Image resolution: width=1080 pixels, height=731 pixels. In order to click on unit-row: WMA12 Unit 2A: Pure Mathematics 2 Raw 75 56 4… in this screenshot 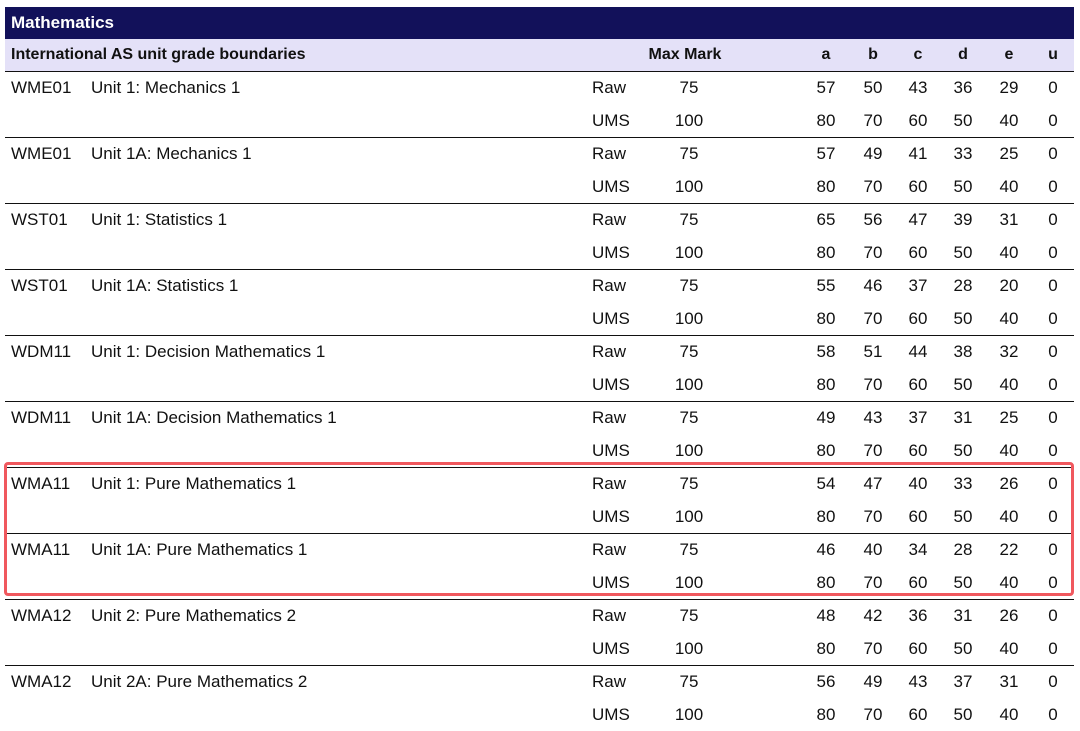, I will do `click(539, 698)`.